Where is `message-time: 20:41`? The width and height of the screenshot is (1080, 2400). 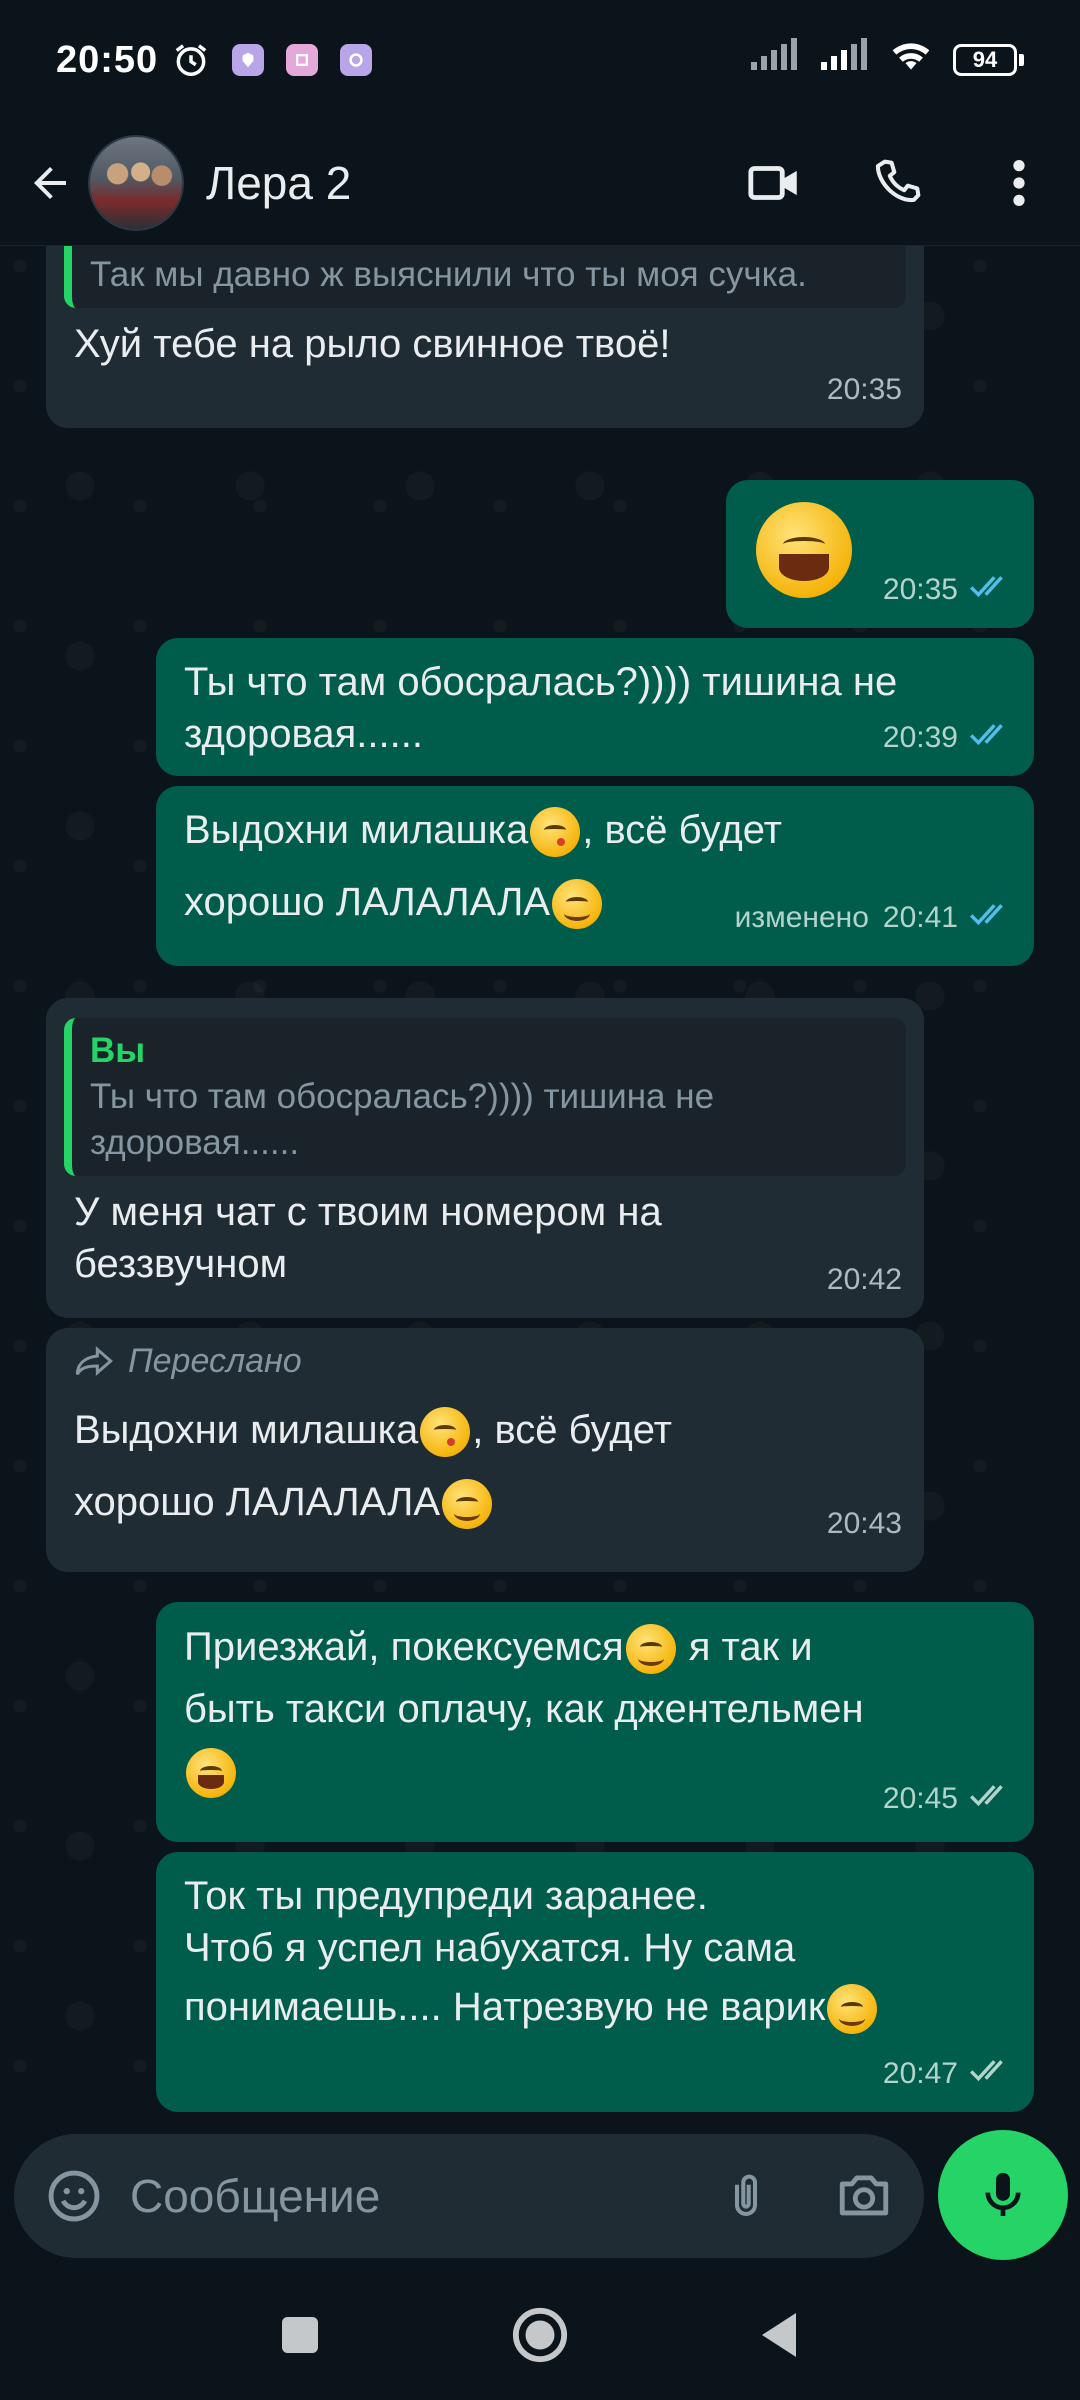
message-time: 20:41 is located at coordinates (920, 917).